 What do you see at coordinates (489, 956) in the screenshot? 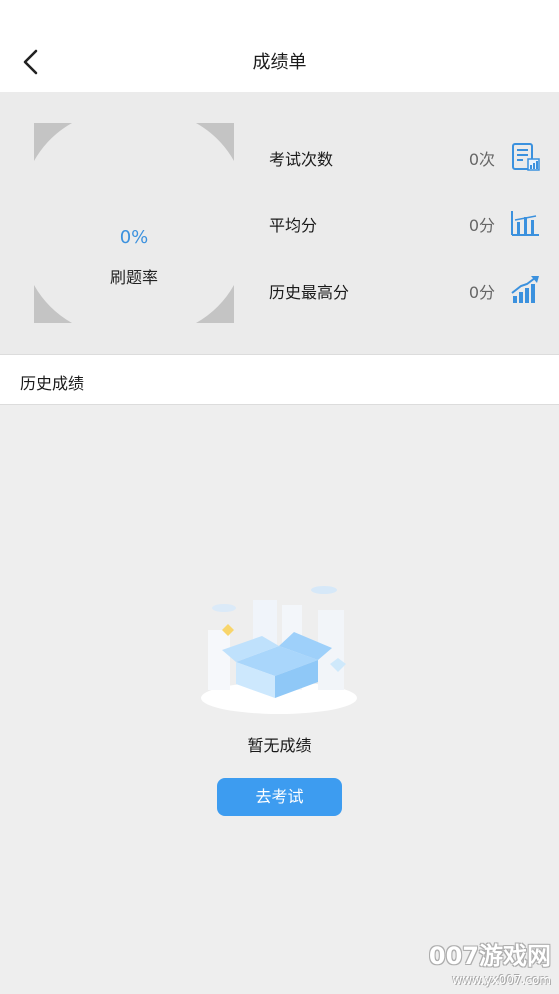
I see `watermark-main-text: 007游戏网` at bounding box center [489, 956].